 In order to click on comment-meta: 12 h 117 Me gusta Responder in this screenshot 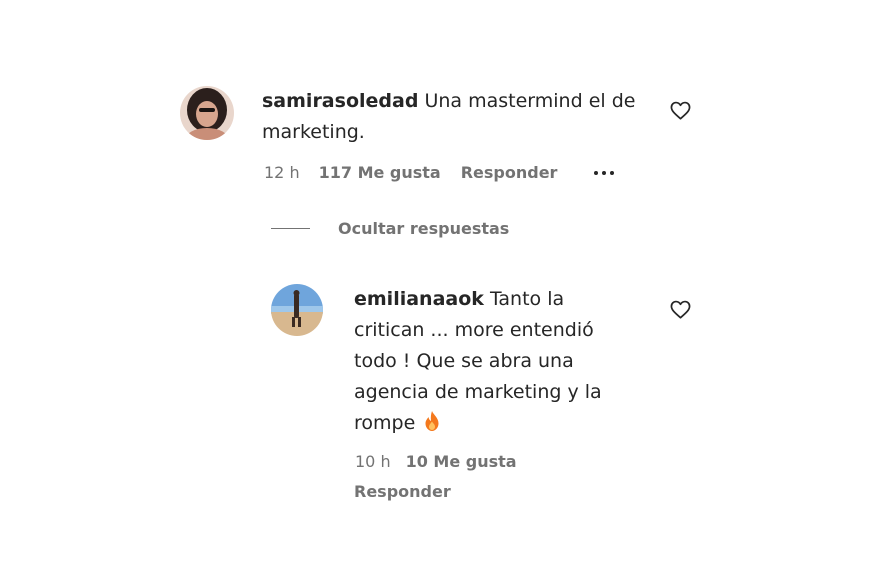, I will do `click(410, 172)`.